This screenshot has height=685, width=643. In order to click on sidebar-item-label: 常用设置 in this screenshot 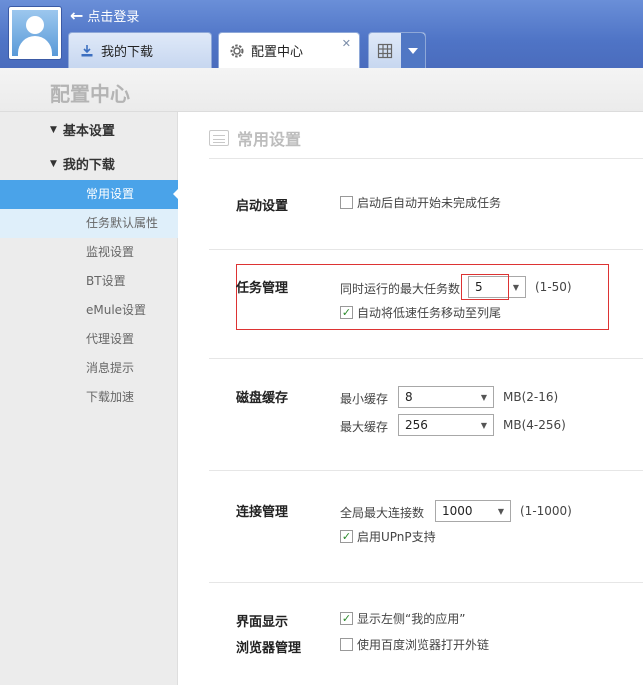, I will do `click(110, 194)`.